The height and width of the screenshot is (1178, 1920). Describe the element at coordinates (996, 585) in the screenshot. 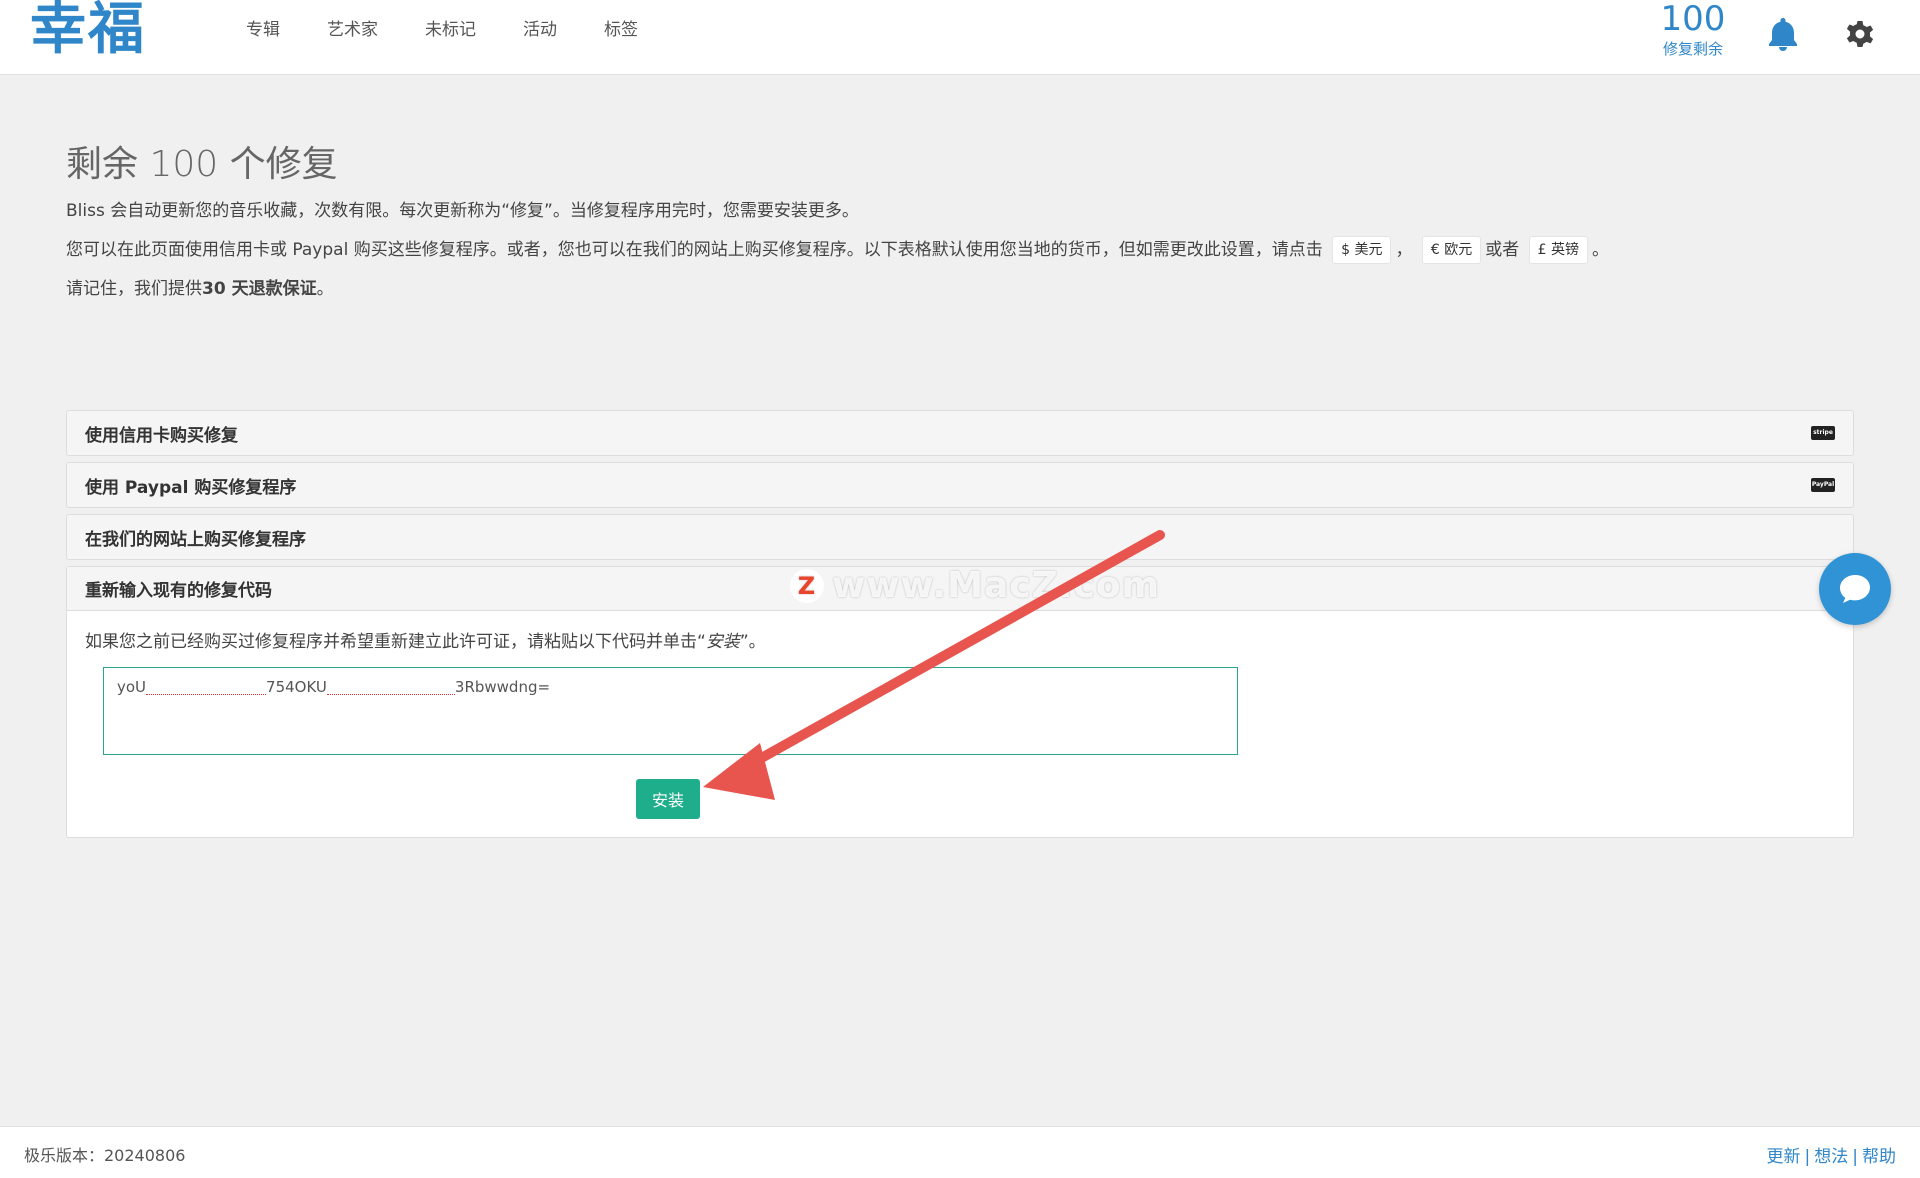

I see `watermark-text: www.MacZ.com` at that location.